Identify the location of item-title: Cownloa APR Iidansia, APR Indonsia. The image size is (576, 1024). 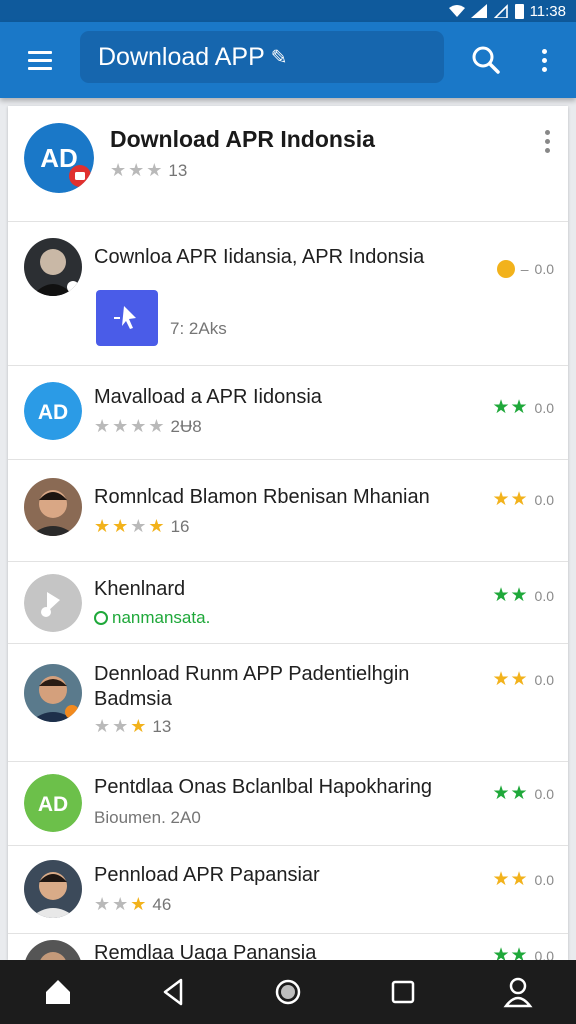
(259, 257).